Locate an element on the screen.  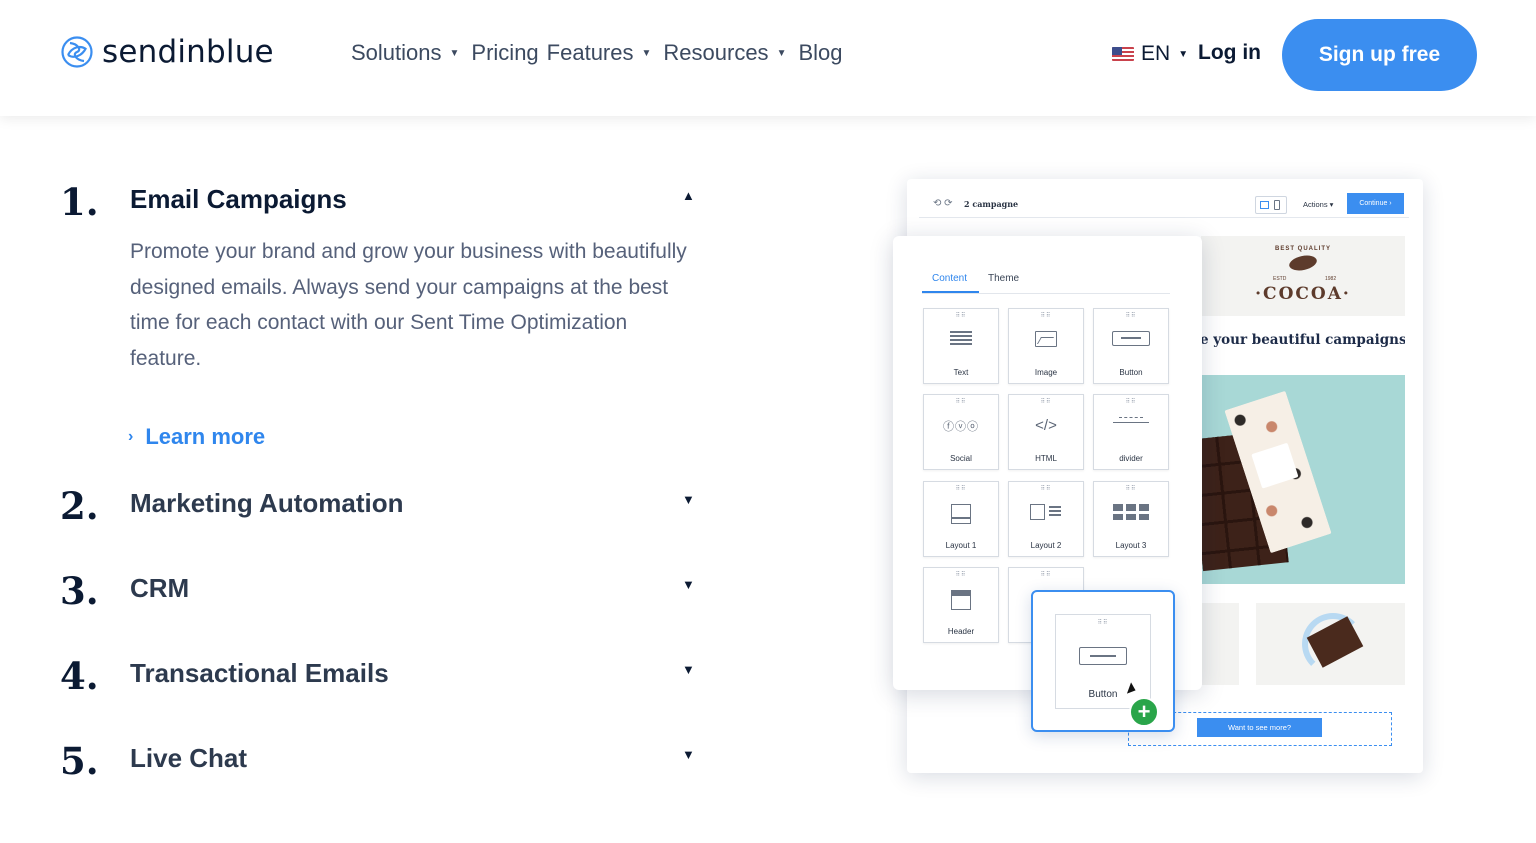
editor-toolbar: ⟲ ⟳ 2 campagne Actions ▾ Continue › is located at coordinates (1164, 205).